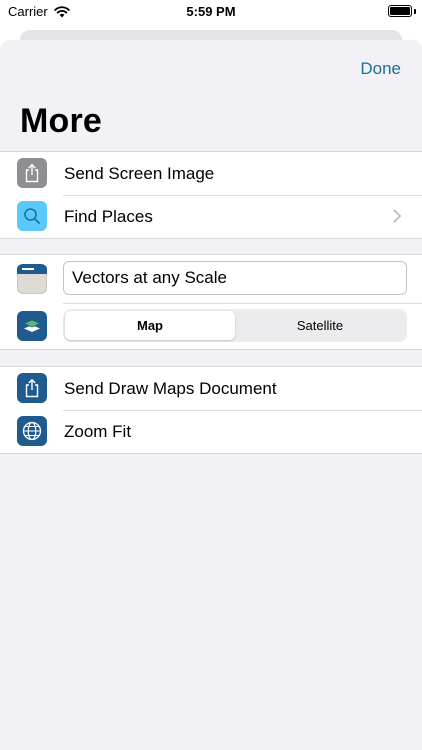  I want to click on status-bar: Carrier 5:59 PM, so click(211, 13).